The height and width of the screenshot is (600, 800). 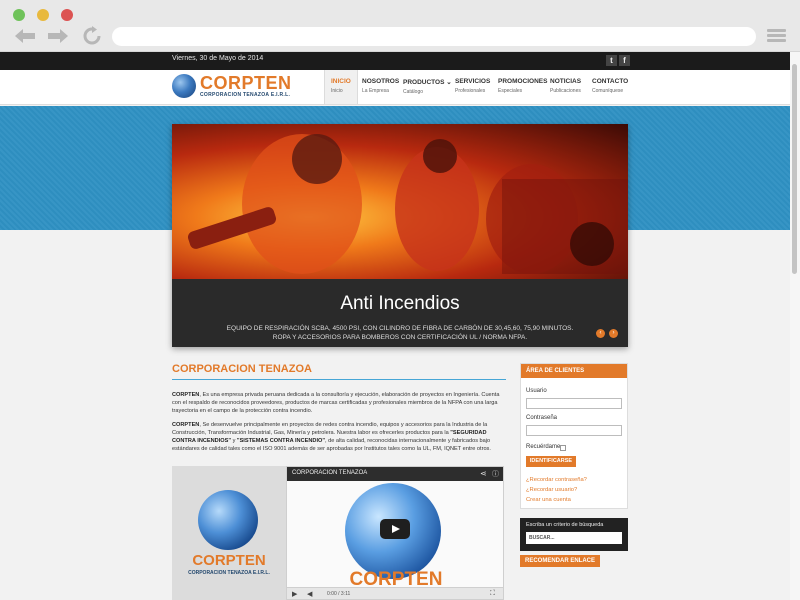 What do you see at coordinates (610, 87) in the screenshot?
I see `nav-item-contacto: CONTACTO Comuníquese` at bounding box center [610, 87].